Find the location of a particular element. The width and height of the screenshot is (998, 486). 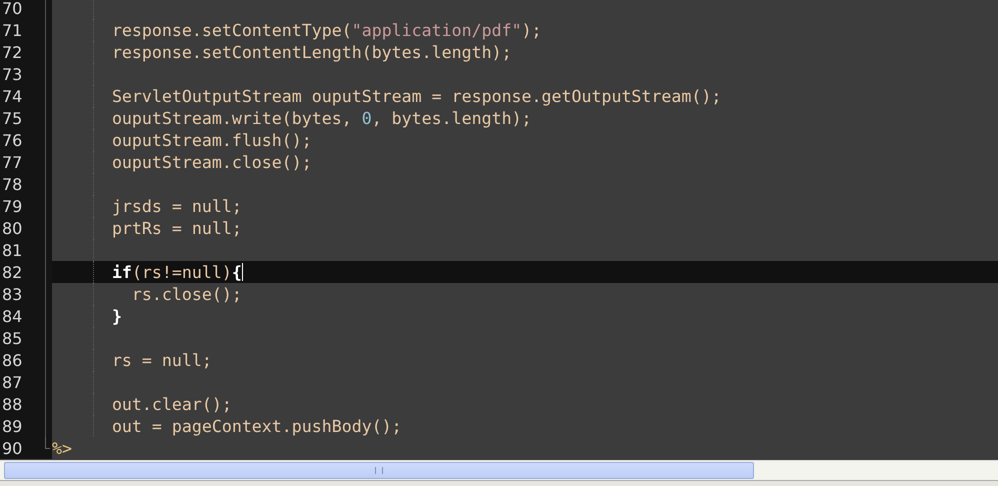

line-number: 81 is located at coordinates (11, 250).